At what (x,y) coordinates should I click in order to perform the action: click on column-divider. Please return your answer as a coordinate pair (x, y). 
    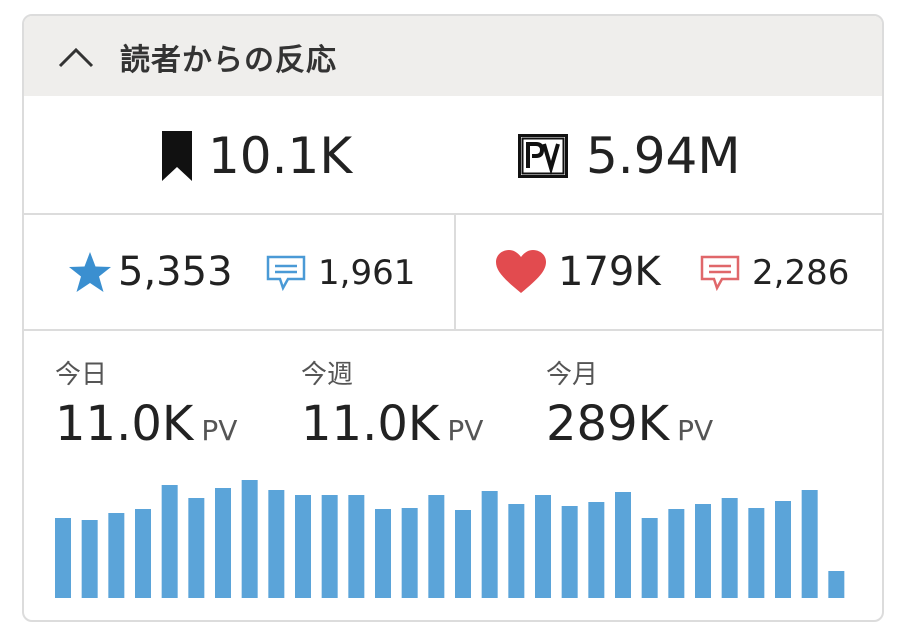
    Looking at the image, I should click on (455, 272).